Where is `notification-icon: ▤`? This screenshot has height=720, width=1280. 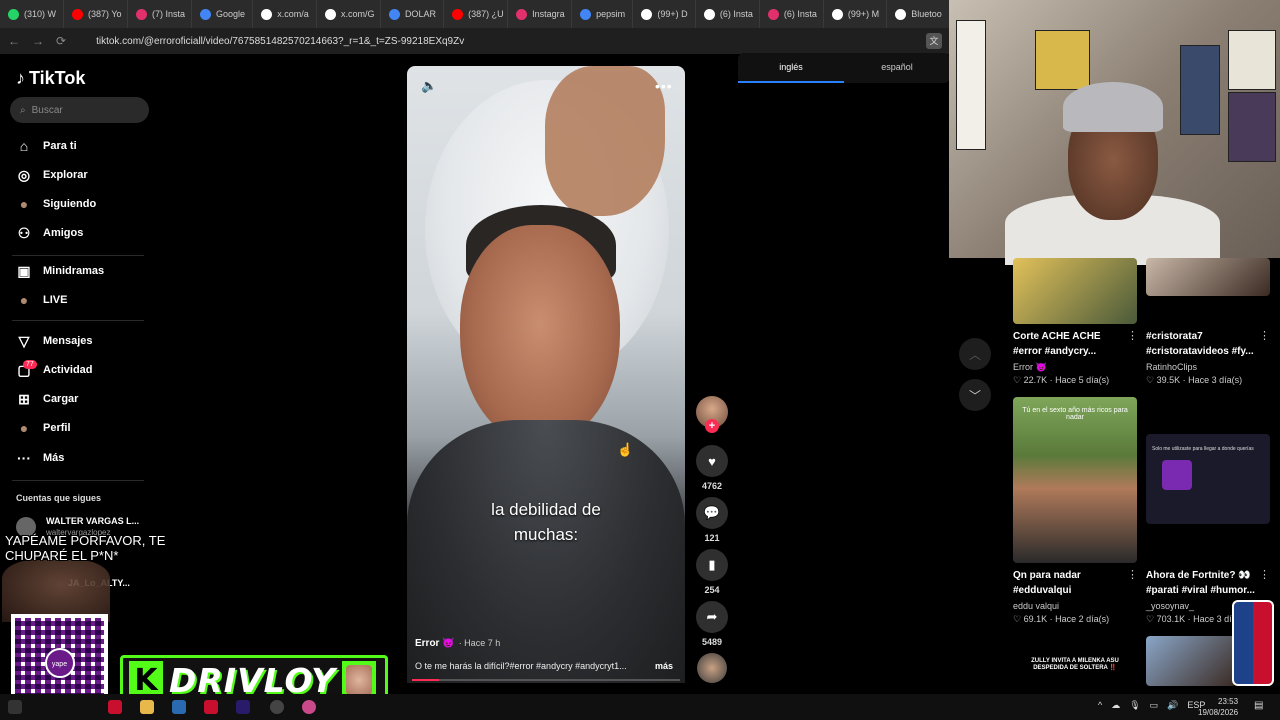
notification-icon: ▤ is located at coordinates (1258, 705).